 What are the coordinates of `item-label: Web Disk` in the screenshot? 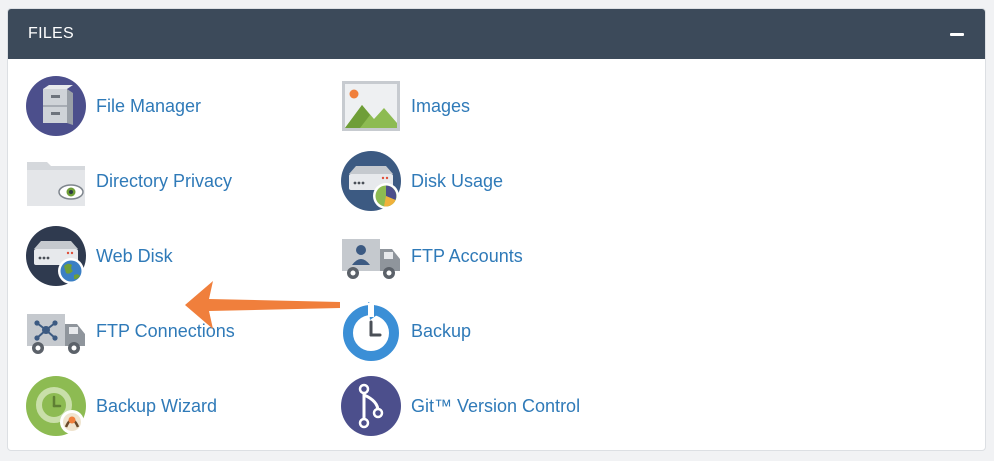 It's located at (134, 255).